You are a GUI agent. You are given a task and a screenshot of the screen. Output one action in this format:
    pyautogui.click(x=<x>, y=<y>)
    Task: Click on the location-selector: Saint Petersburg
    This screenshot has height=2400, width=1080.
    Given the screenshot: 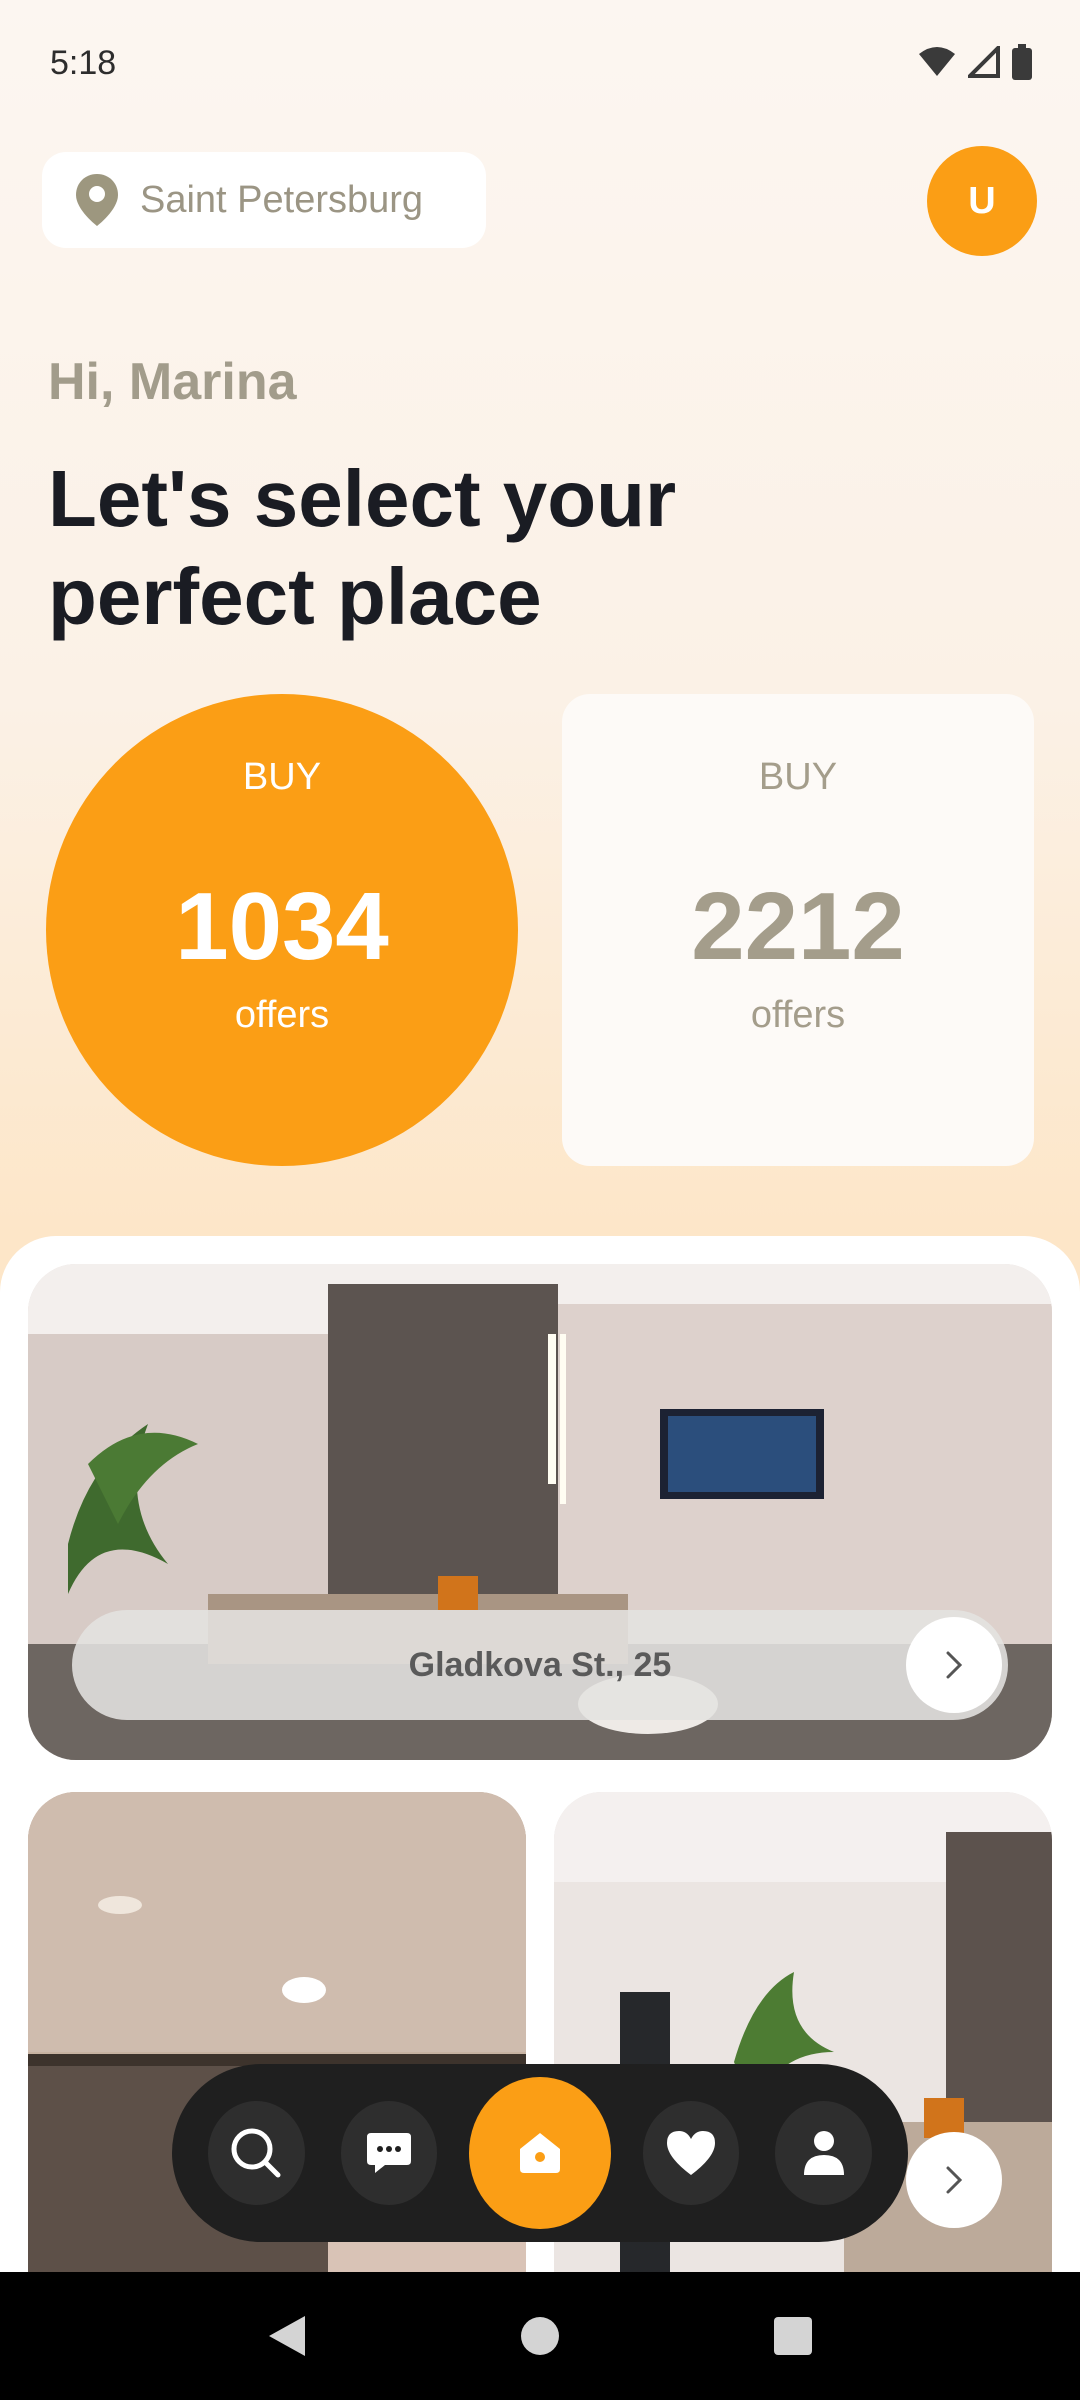 What is the action you would take?
    pyautogui.click(x=264, y=200)
    